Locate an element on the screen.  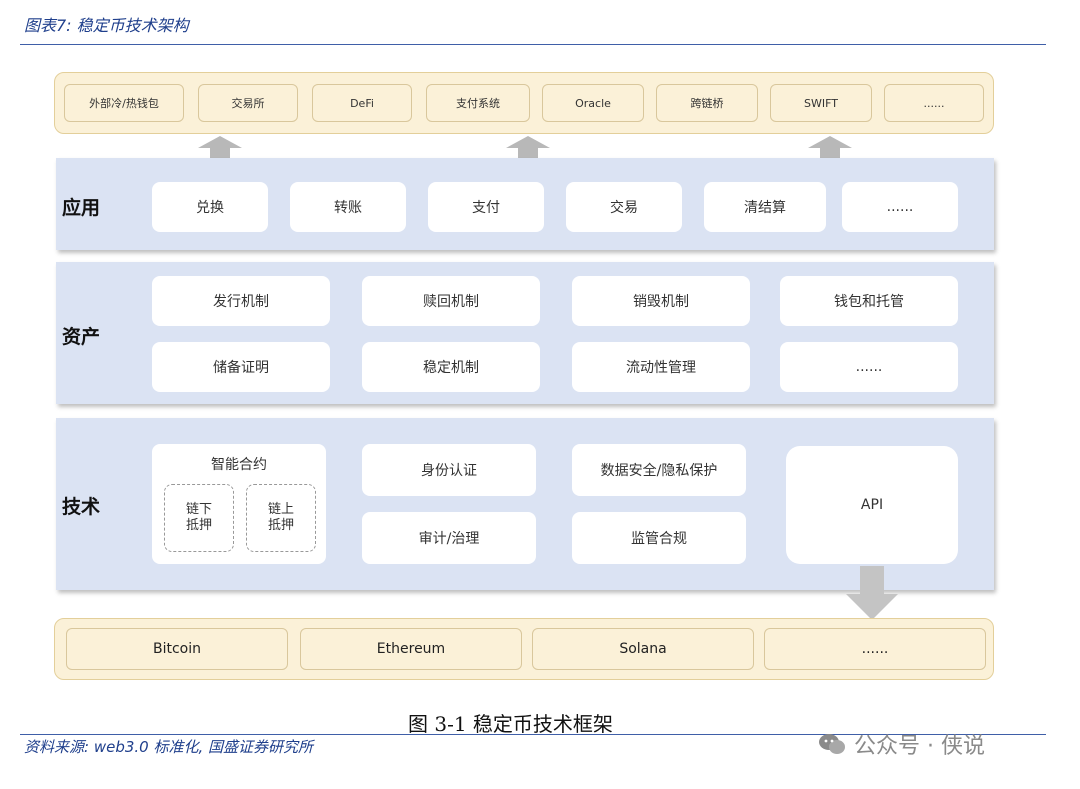
asset-item-proof-of-reserve: 储备证明 is located at coordinates (241, 367).